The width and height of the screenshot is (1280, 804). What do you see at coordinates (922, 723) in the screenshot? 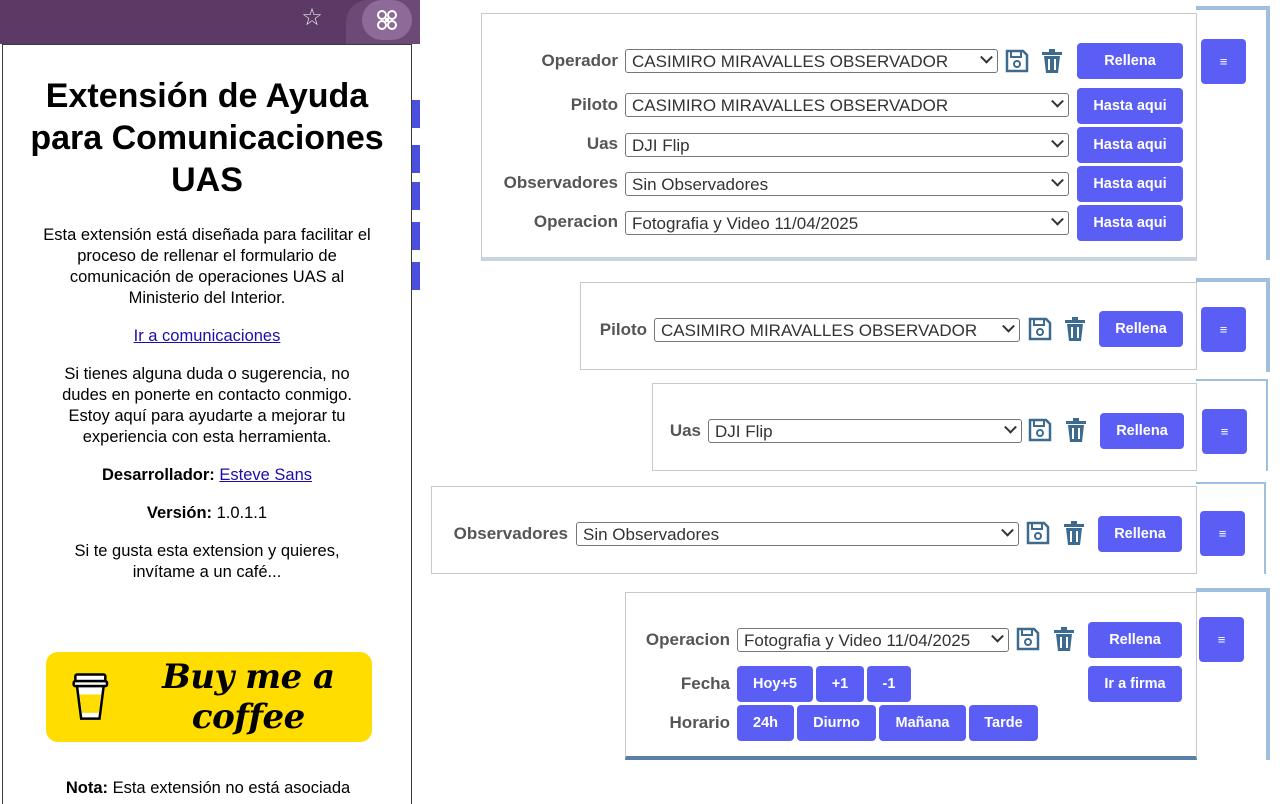
I see `horario-manana-button: Mañana` at bounding box center [922, 723].